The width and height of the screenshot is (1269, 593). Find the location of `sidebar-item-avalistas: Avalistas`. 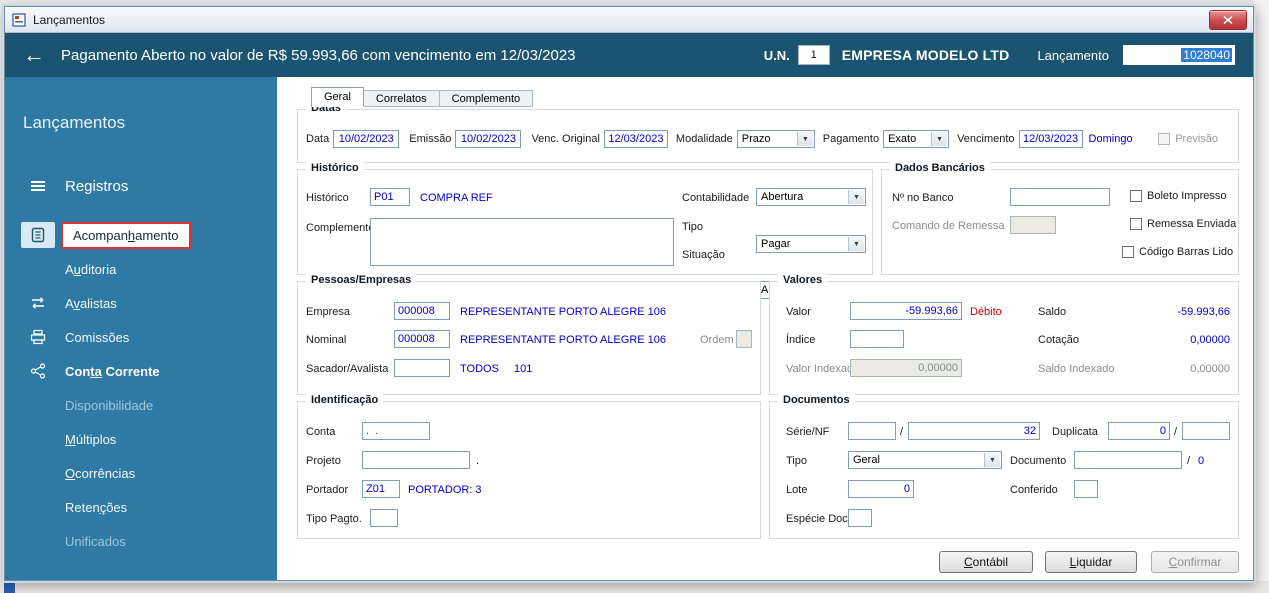

sidebar-item-avalistas: Avalistas is located at coordinates (141, 303).